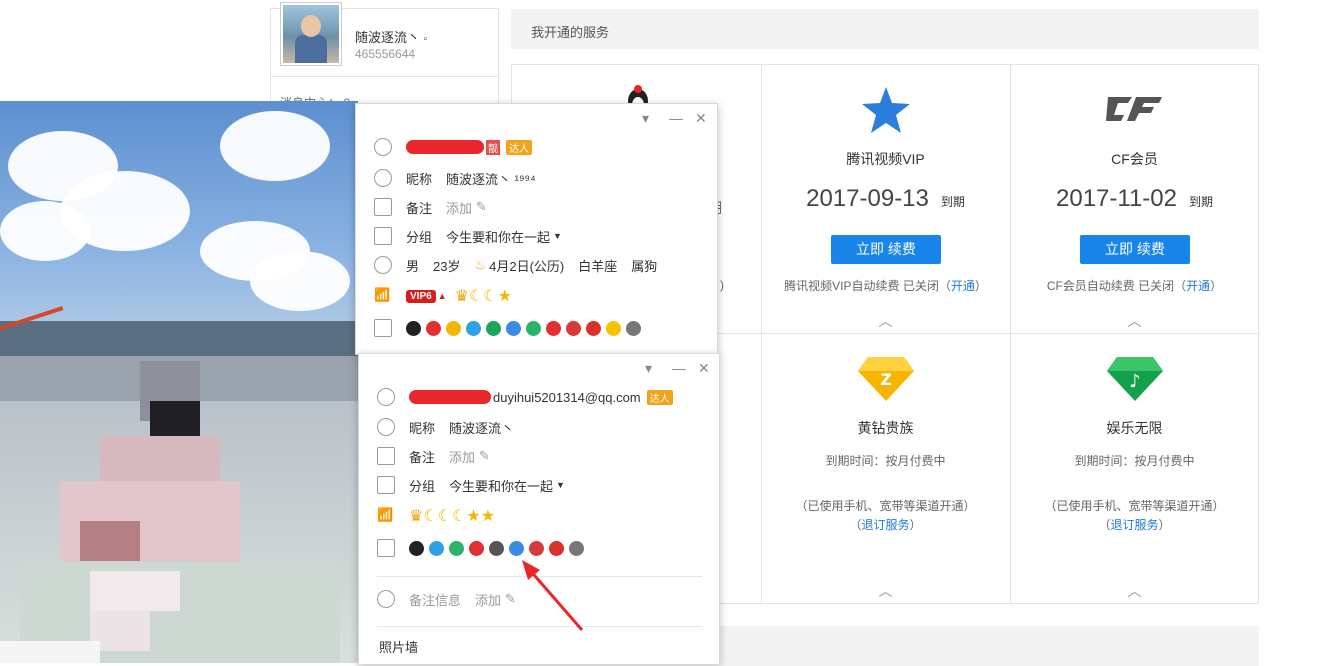  I want to click on yellow-diamond-icon: Z, so click(886, 379).